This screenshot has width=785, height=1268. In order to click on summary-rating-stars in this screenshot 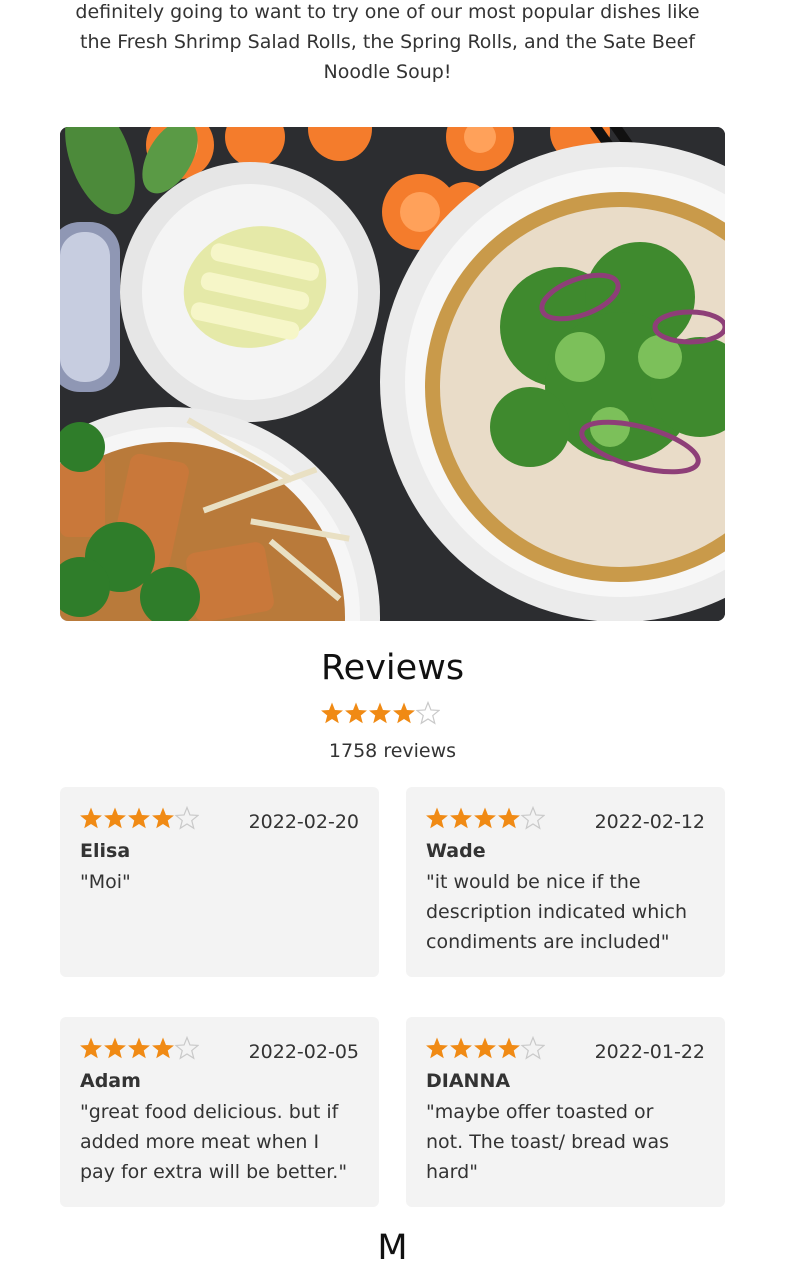, I will do `click(380, 713)`.